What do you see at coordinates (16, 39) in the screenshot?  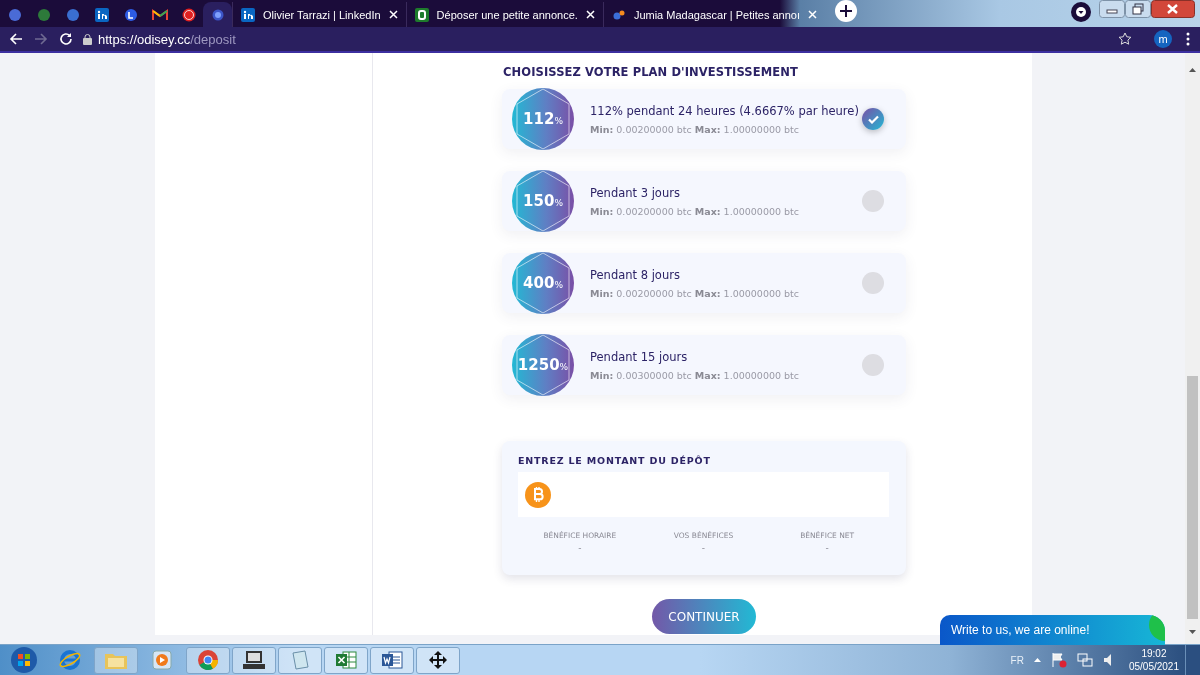 I see `back-icon` at bounding box center [16, 39].